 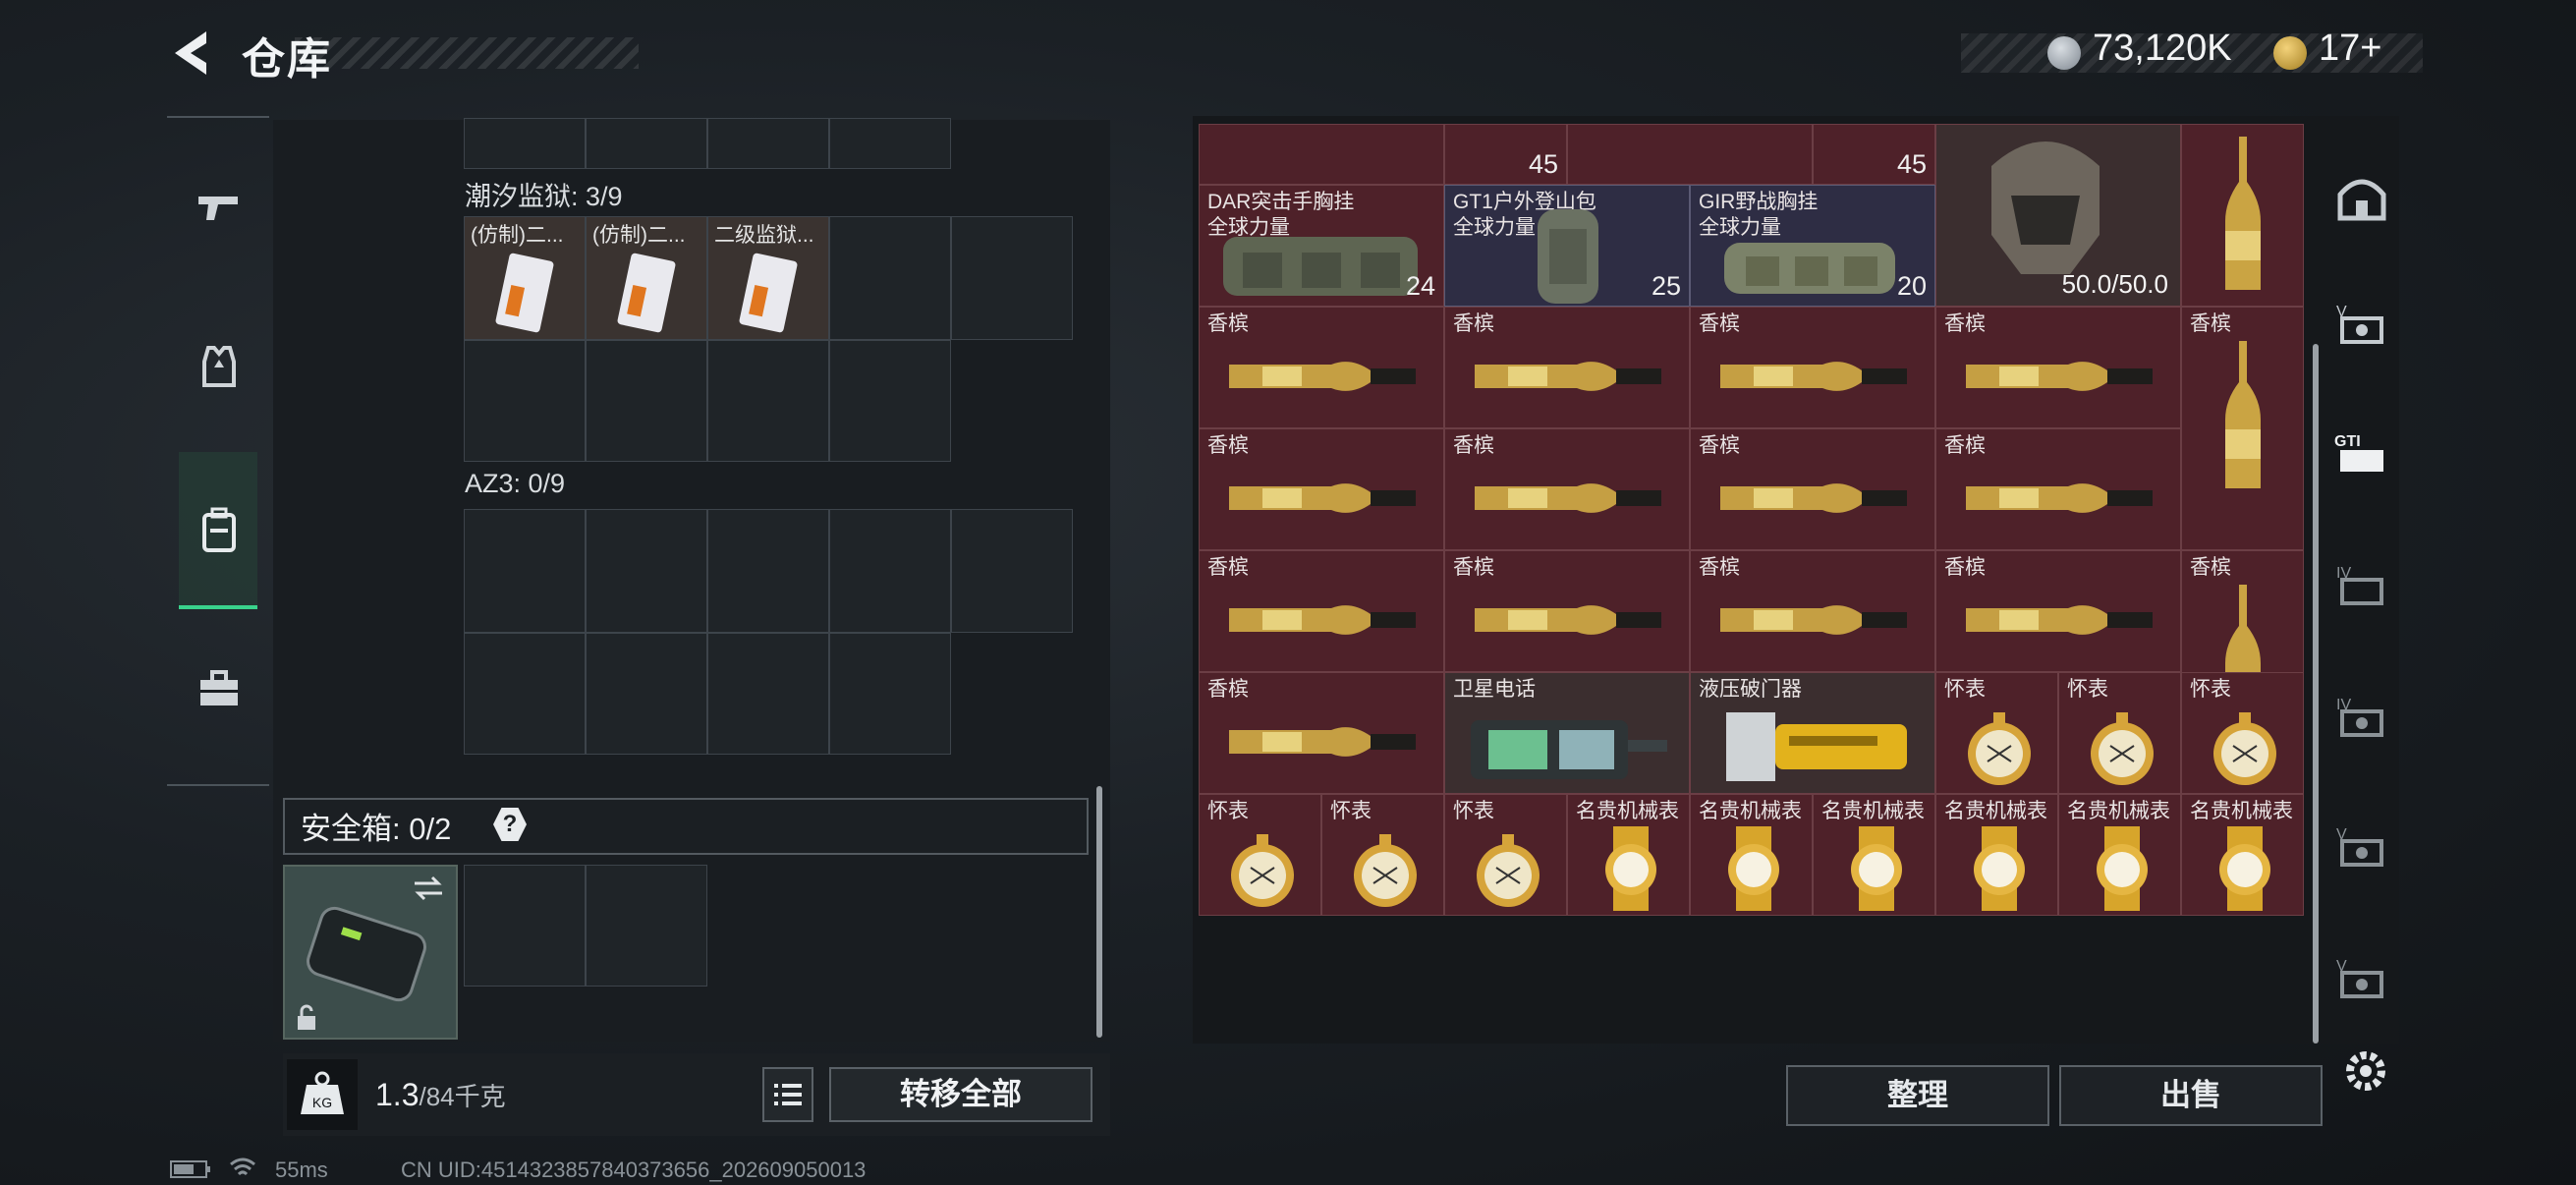 I want to click on helmet-item: 50.0/50.0, so click(x=2058, y=216).